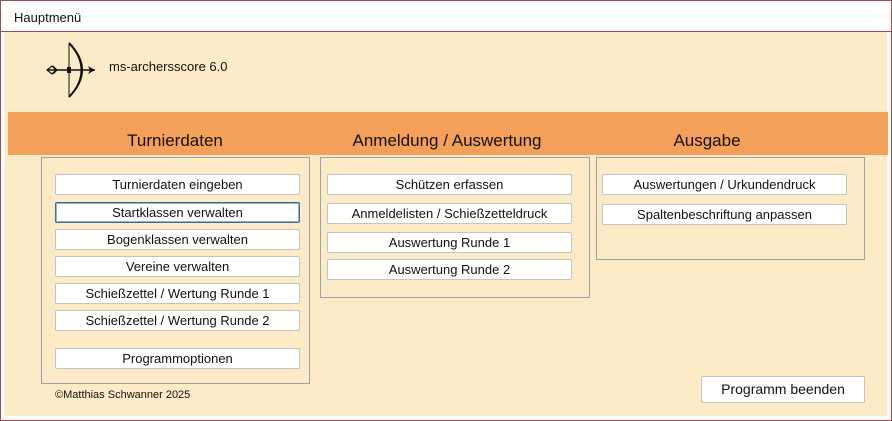 The height and width of the screenshot is (421, 892). Describe the element at coordinates (449, 213) in the screenshot. I see `anmeldelisten-button: Anmeldelisten / Schießzetteldruck` at that location.